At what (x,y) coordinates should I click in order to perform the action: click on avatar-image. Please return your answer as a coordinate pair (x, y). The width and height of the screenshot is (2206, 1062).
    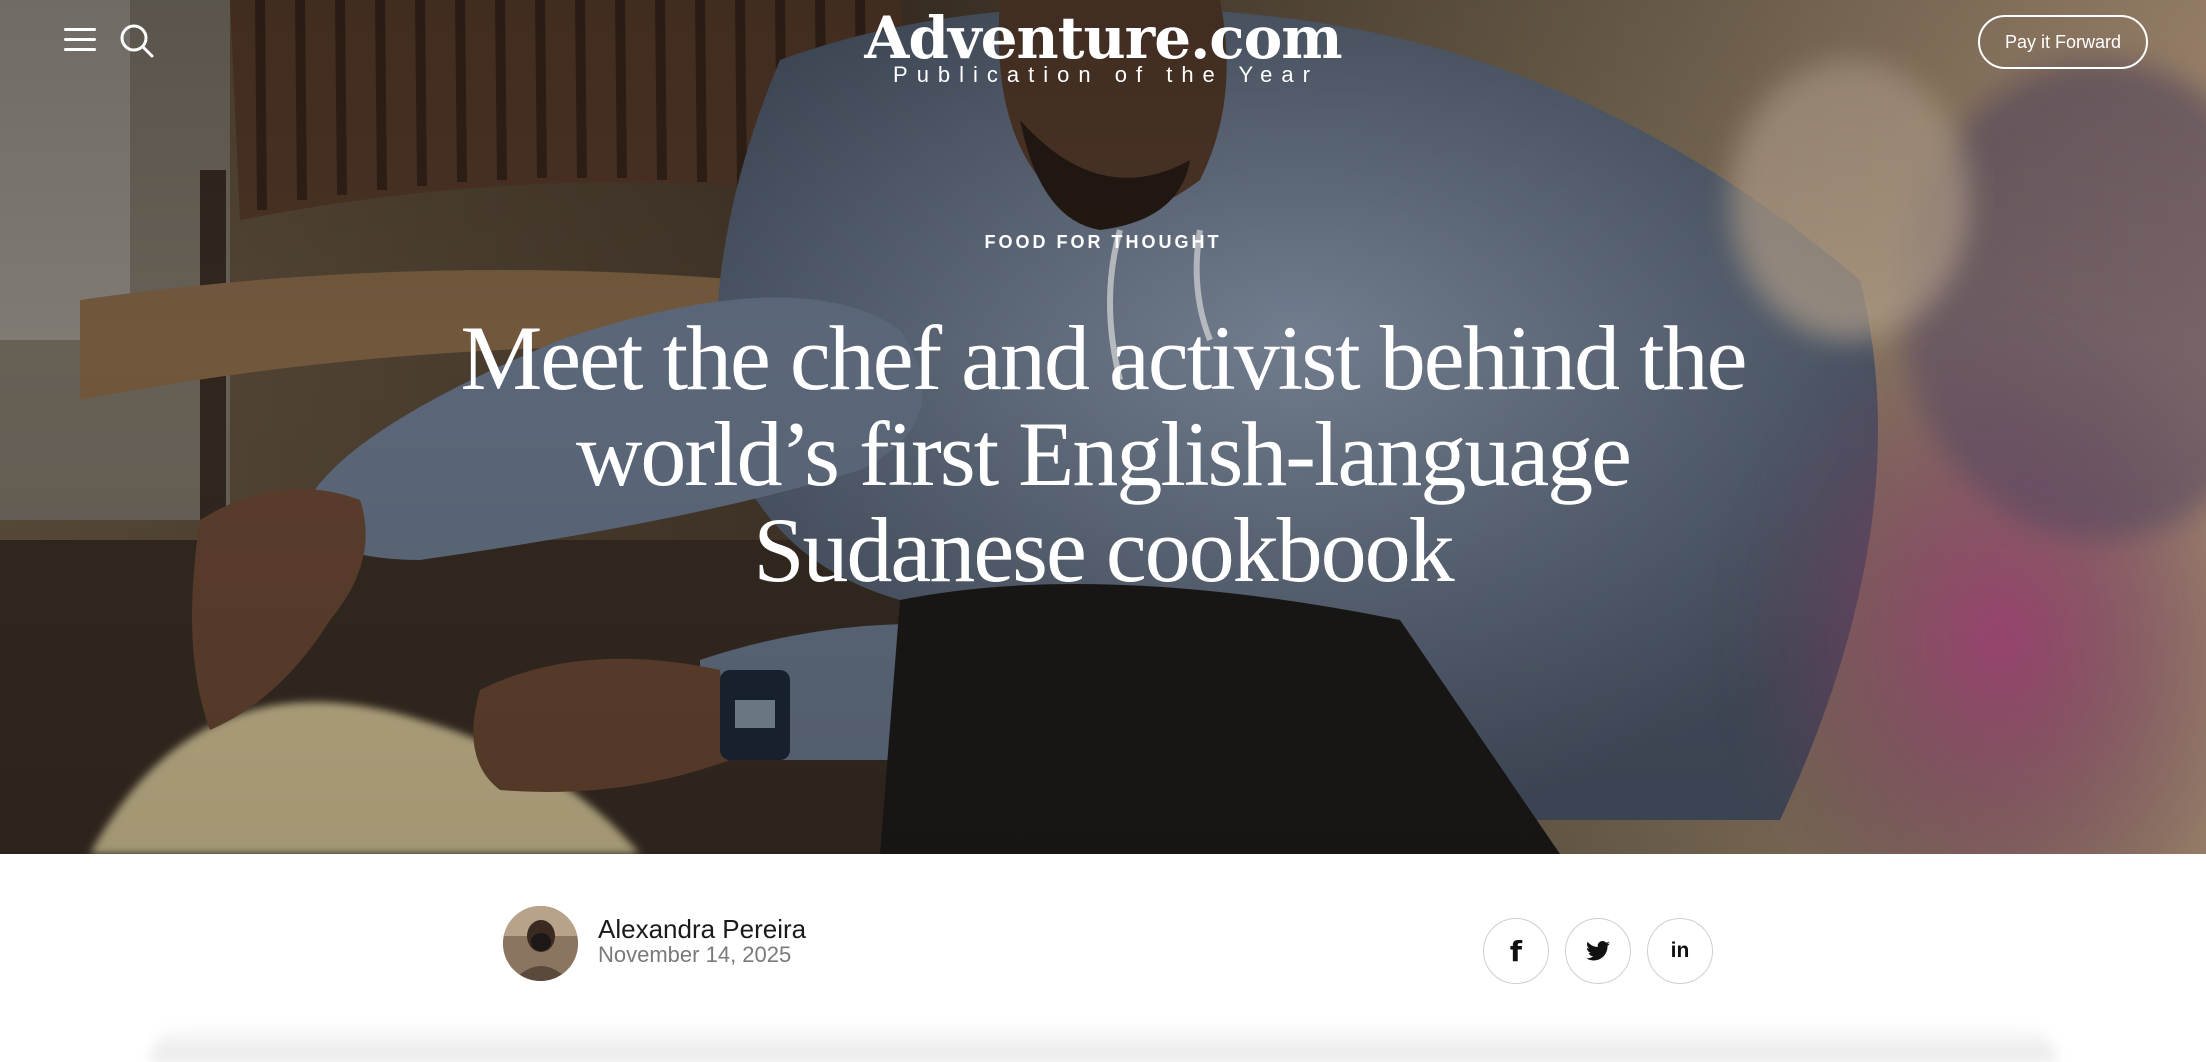
    Looking at the image, I should click on (540, 943).